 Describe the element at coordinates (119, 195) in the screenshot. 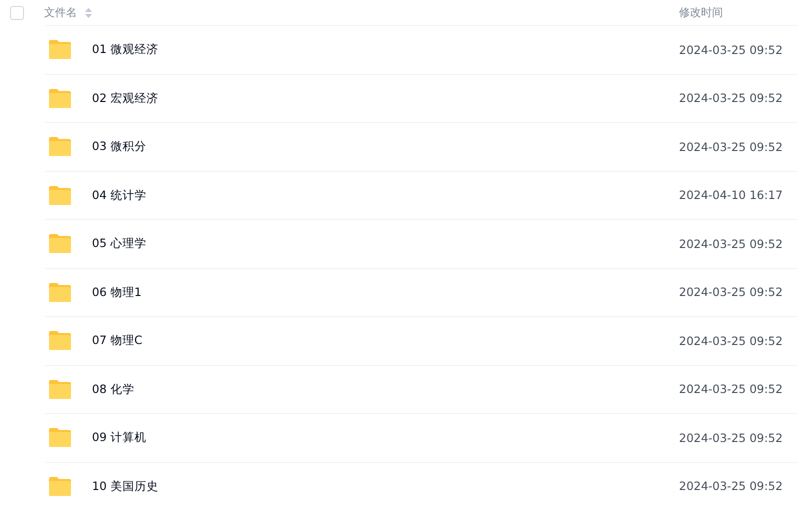

I see `folder-name: 04 统计学` at that location.